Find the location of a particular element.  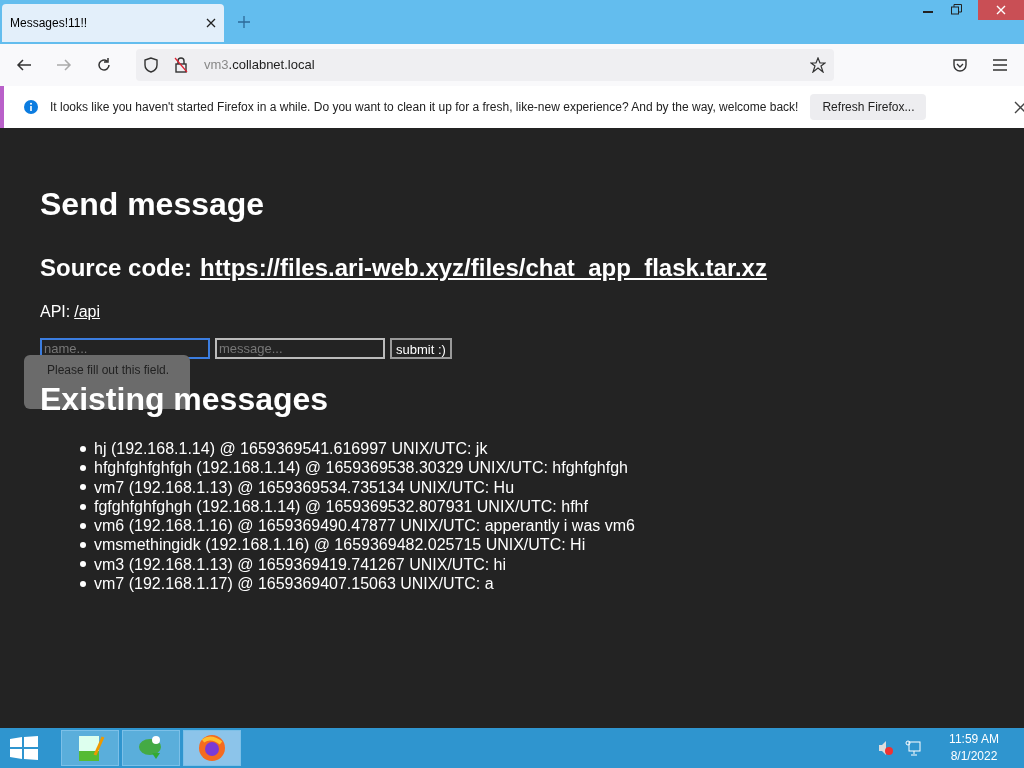

url-text: vm3.collabnet.local is located at coordinates (260, 65).